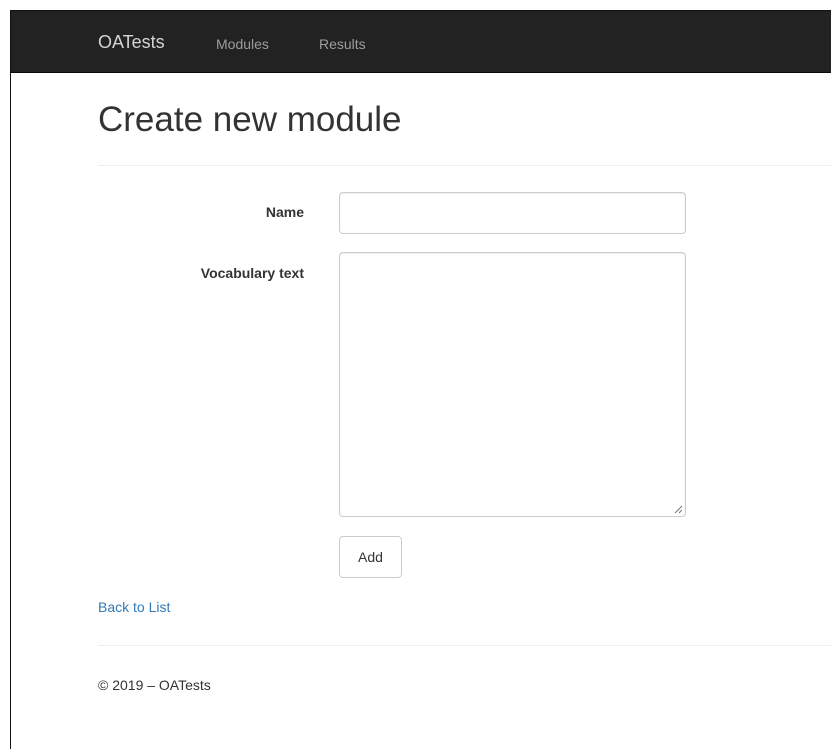 Image resolution: width=831 pixels, height=749 pixels. Describe the element at coordinates (134, 607) in the screenshot. I see `back-to-list-link: Back to List` at that location.